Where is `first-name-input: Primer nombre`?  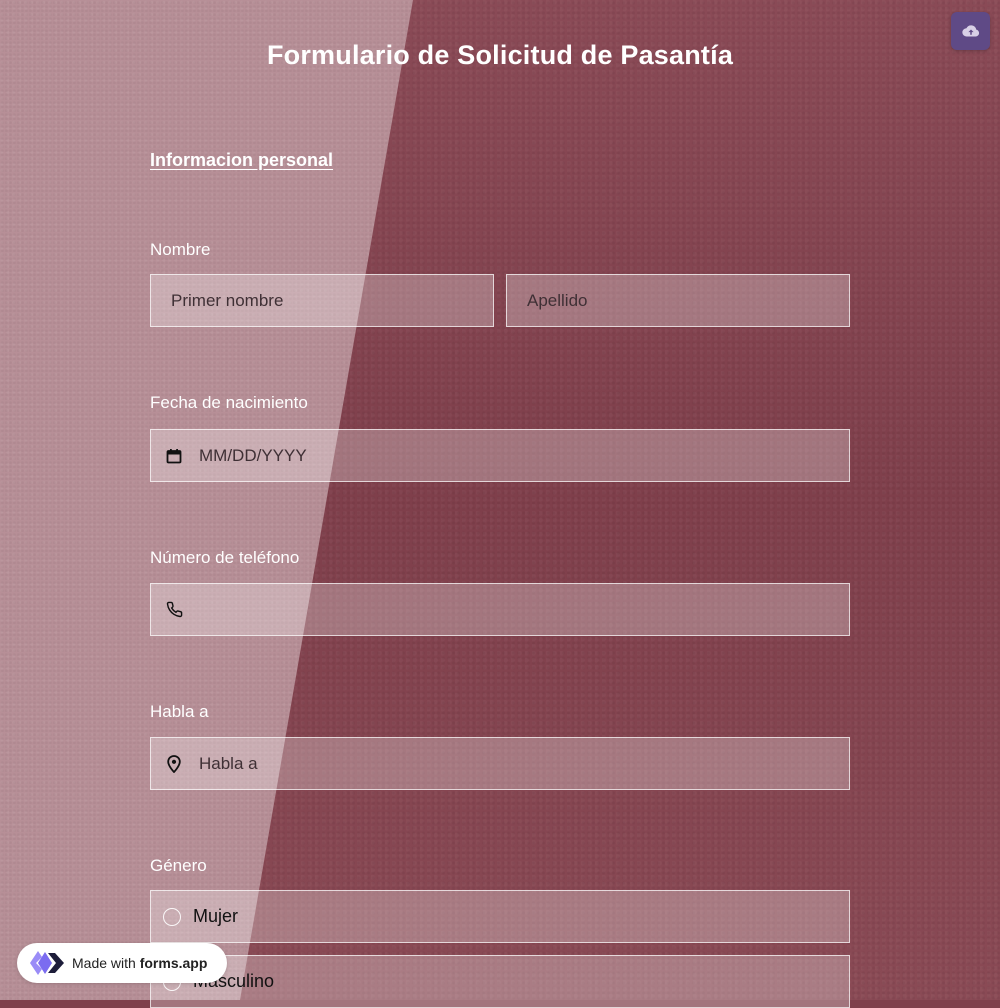
first-name-input: Primer nombre is located at coordinates (322, 300).